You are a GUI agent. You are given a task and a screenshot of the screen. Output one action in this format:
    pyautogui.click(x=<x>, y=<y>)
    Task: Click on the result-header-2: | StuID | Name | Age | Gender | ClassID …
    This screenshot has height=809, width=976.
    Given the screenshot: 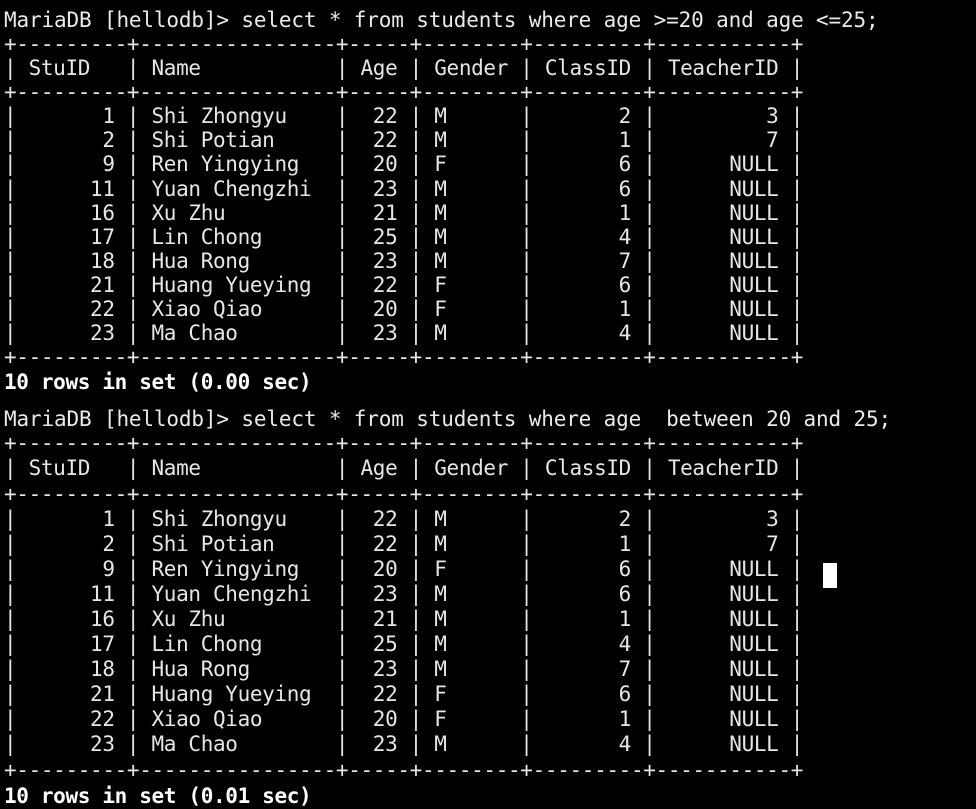 What is the action you would take?
    pyautogui.click(x=404, y=468)
    